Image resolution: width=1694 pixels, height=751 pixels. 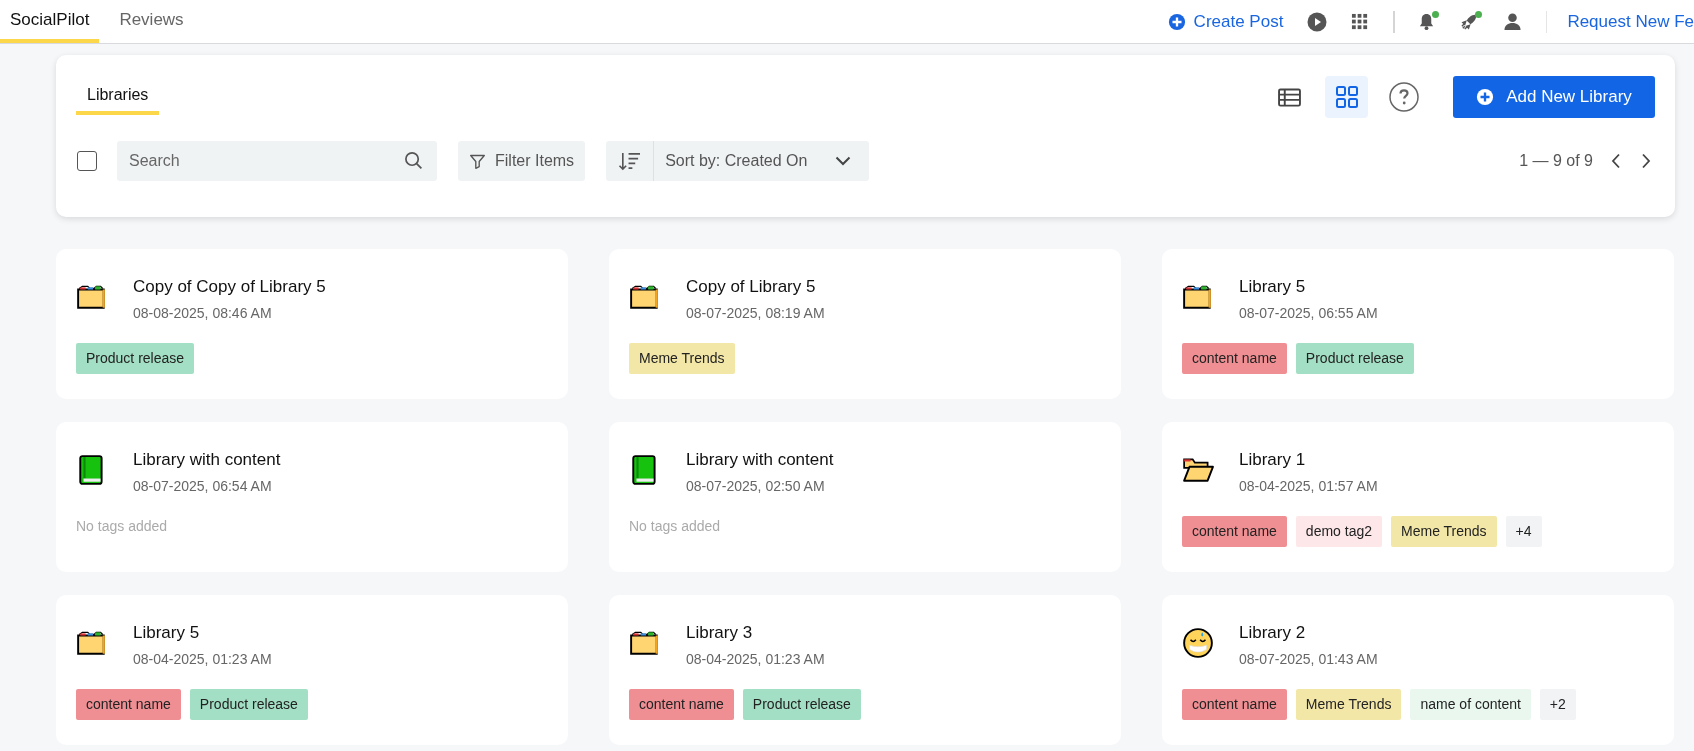 What do you see at coordinates (203, 486) in the screenshot?
I see `library-date: 08-07-2025, 06:54 AM` at bounding box center [203, 486].